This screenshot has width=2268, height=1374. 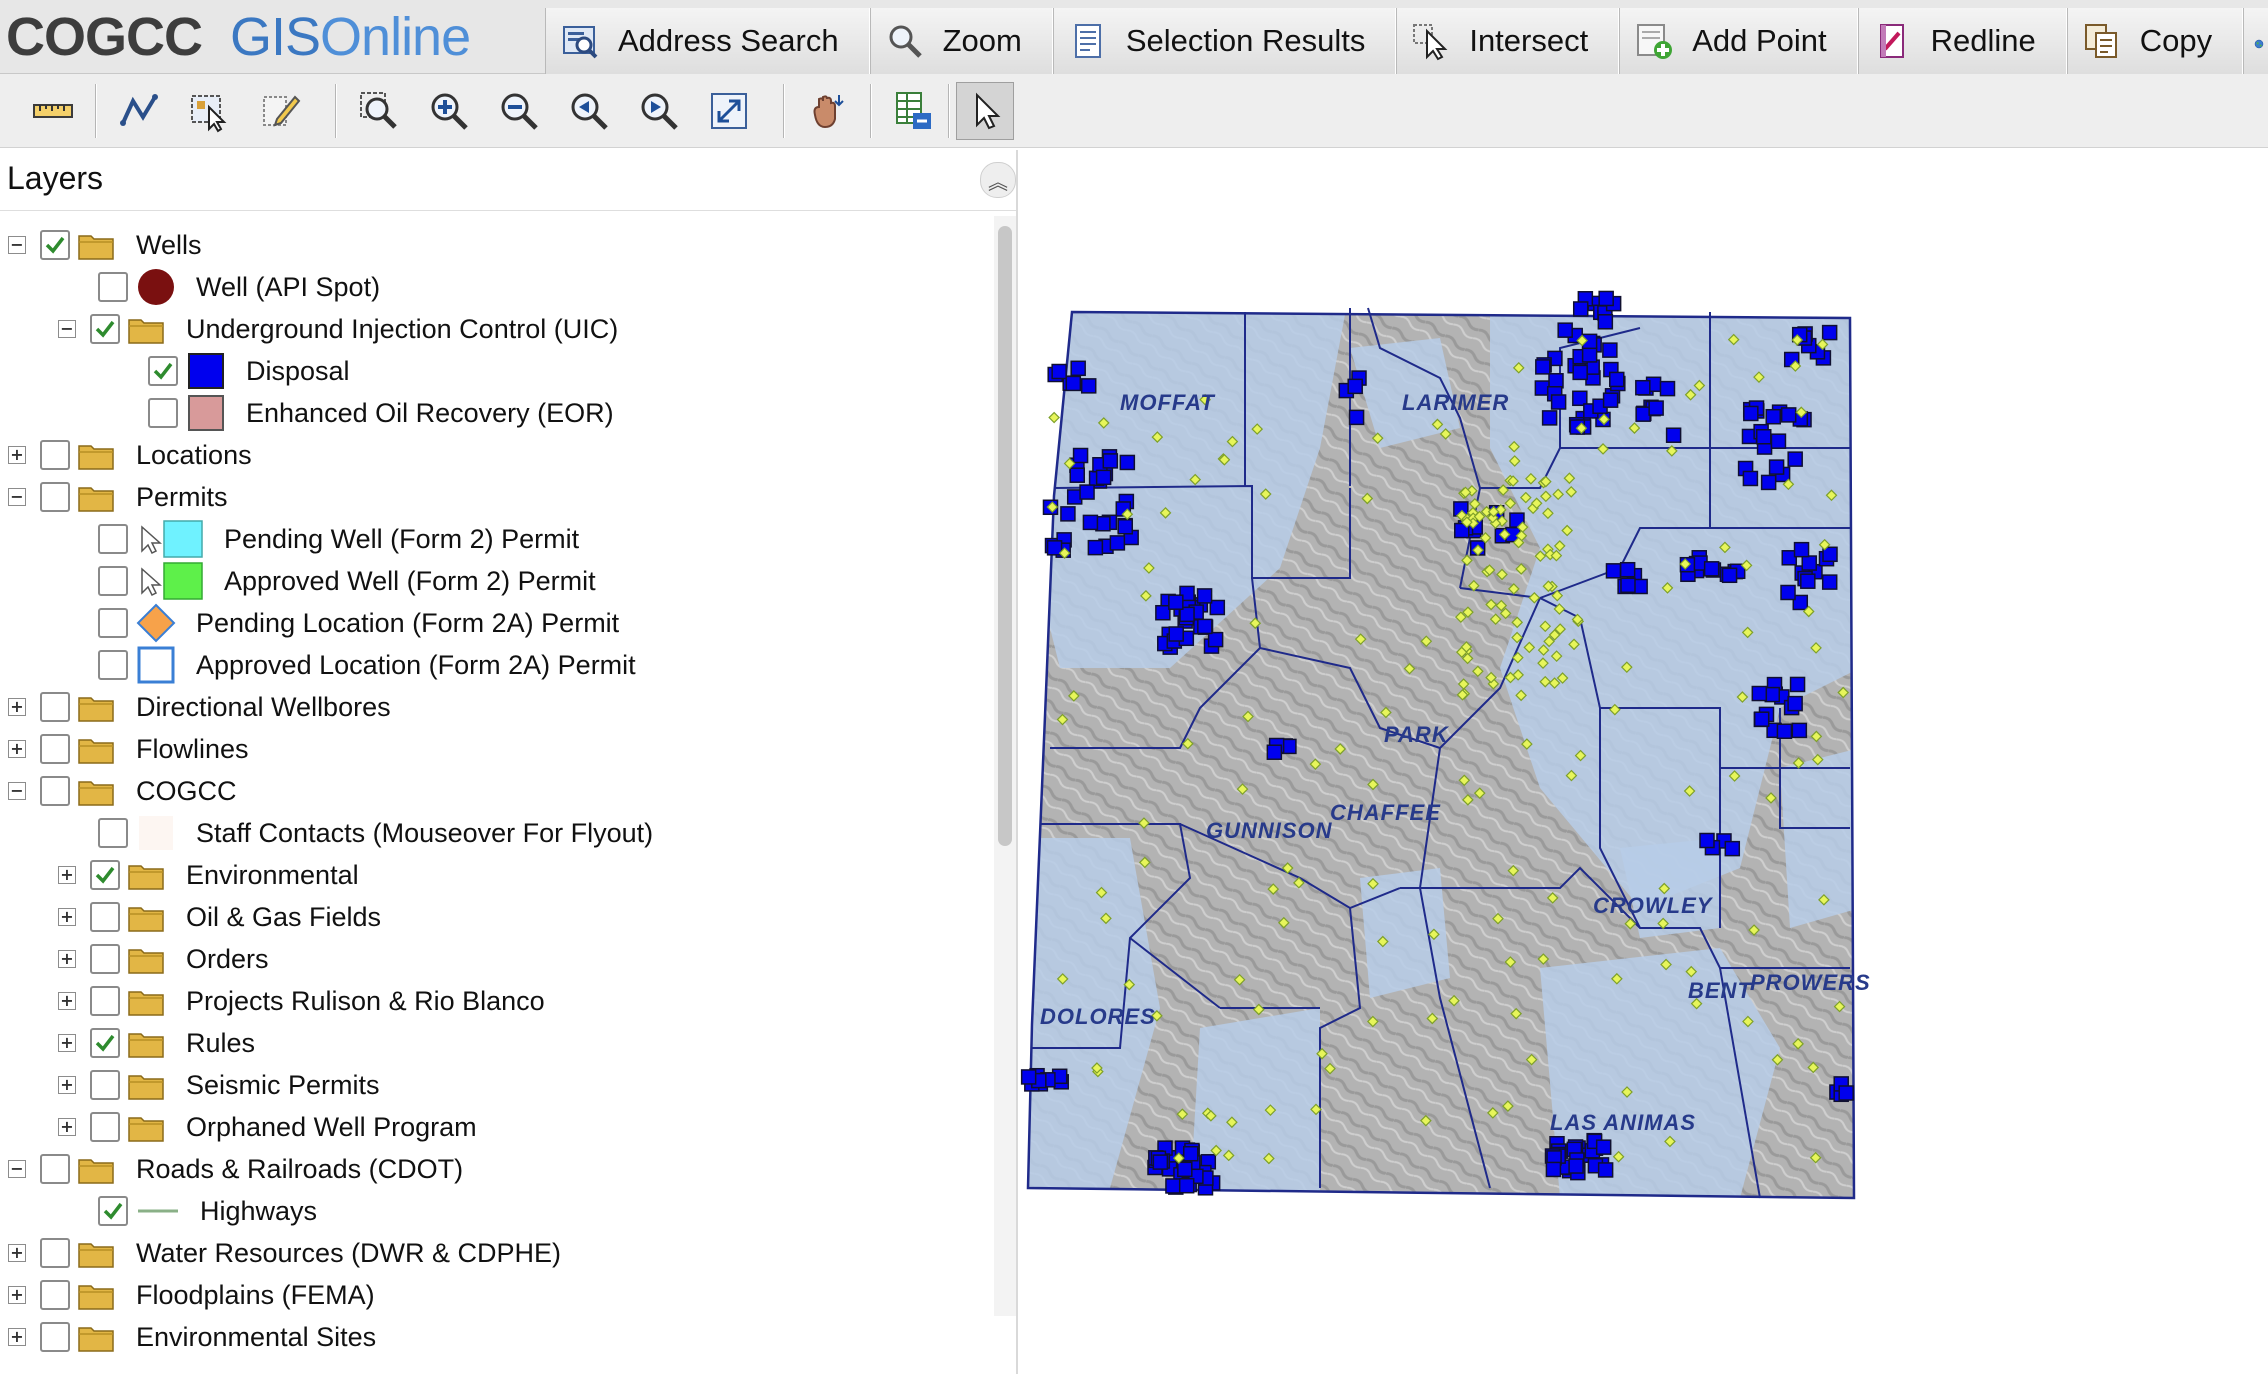 I want to click on menu-redline: Redline, so click(x=1962, y=41).